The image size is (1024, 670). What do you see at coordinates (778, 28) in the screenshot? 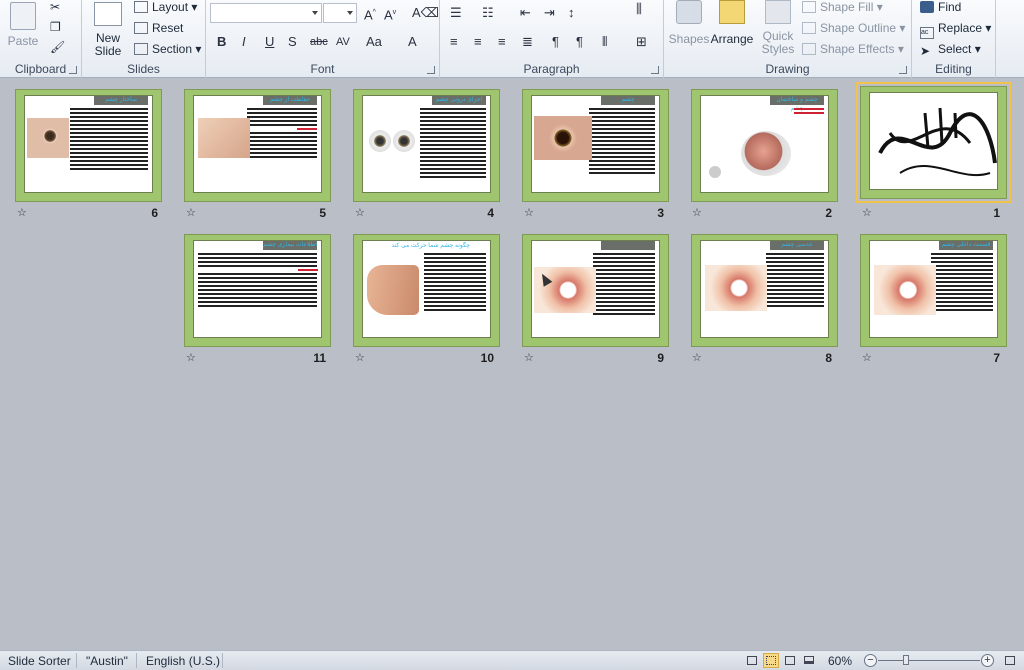
I see `quick-styles-button: Quick Styles` at bounding box center [778, 28].